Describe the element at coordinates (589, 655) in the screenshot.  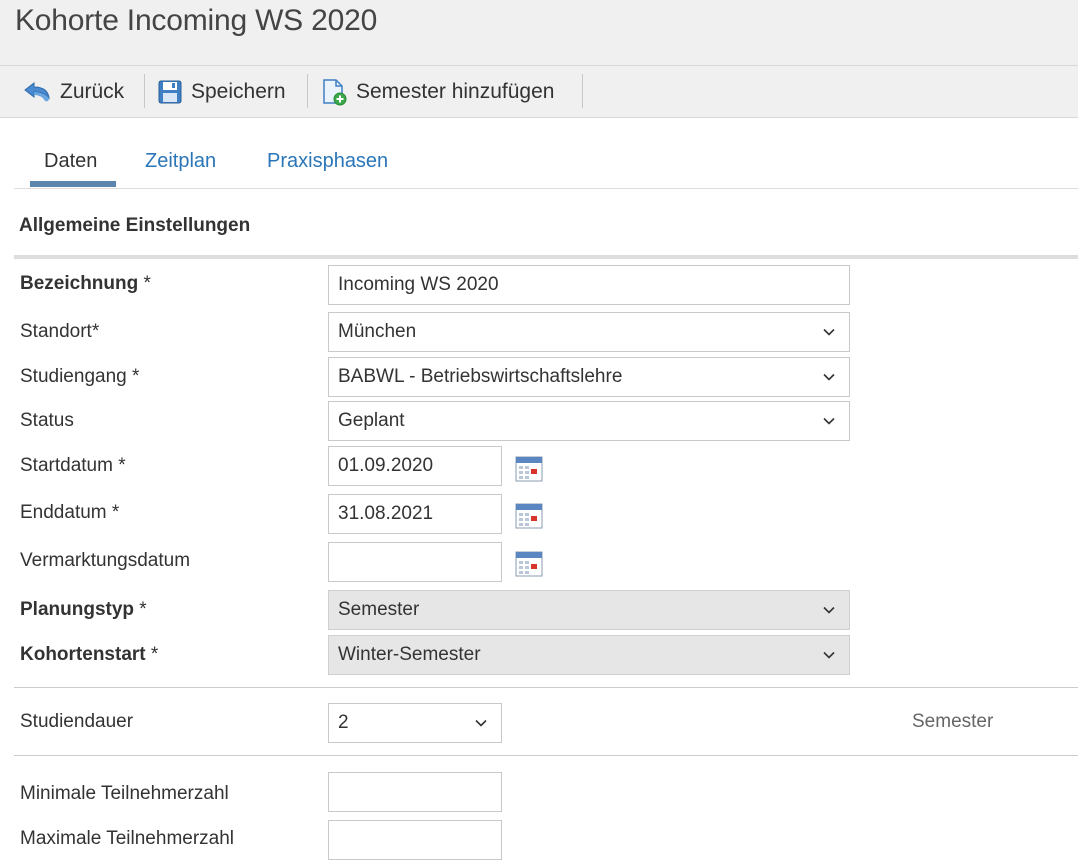
I see `kohortenstart-select: Winter-Semester` at that location.